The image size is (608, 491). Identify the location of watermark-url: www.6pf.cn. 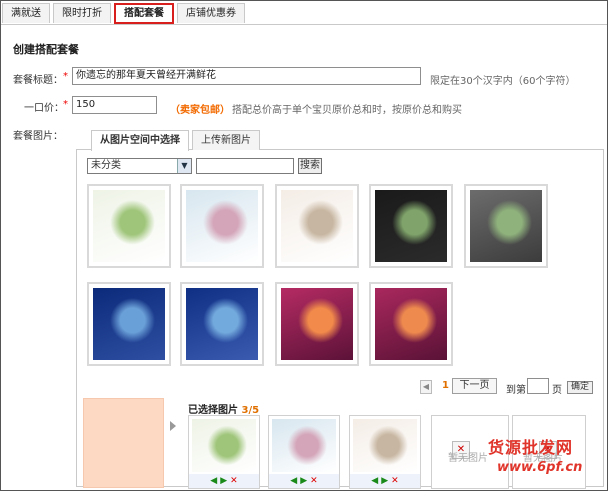
(540, 467).